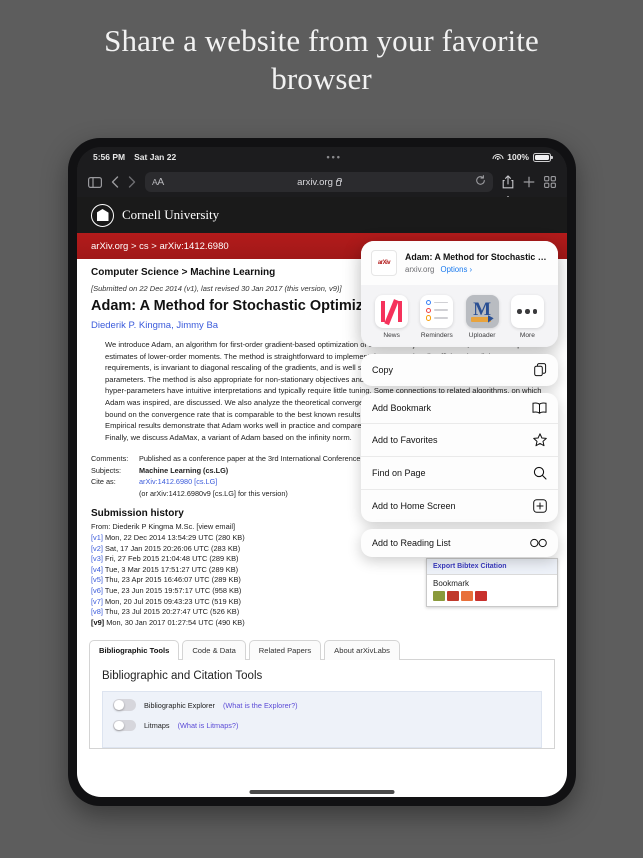  Describe the element at coordinates (437, 311) in the screenshot. I see `reminders-app-icon` at that location.